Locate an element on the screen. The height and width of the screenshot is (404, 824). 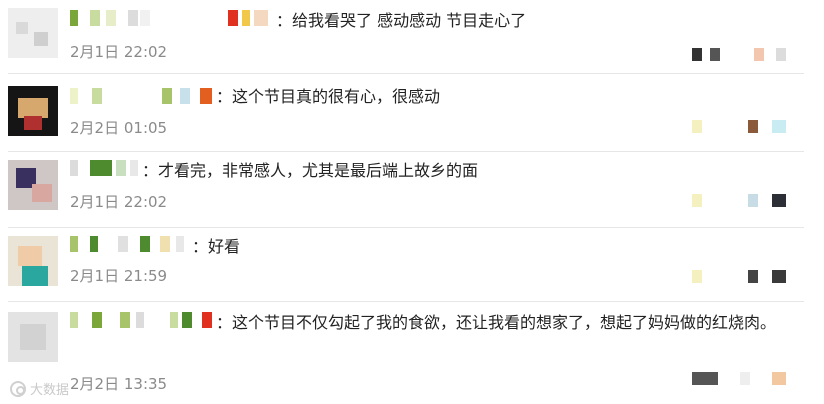
watermark-text: 大数据 is located at coordinates (50, 390).